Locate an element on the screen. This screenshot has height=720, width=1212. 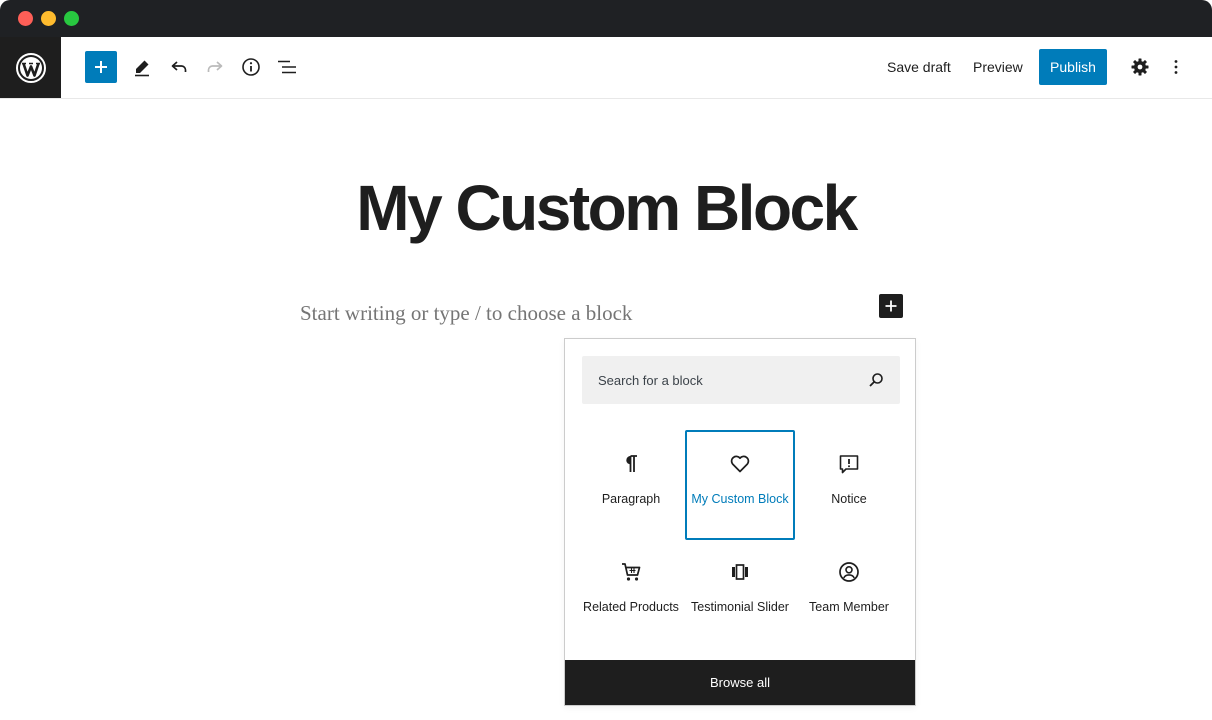
editor-toolbar: Save draft Preview Publish is located at coordinates (606, 68).